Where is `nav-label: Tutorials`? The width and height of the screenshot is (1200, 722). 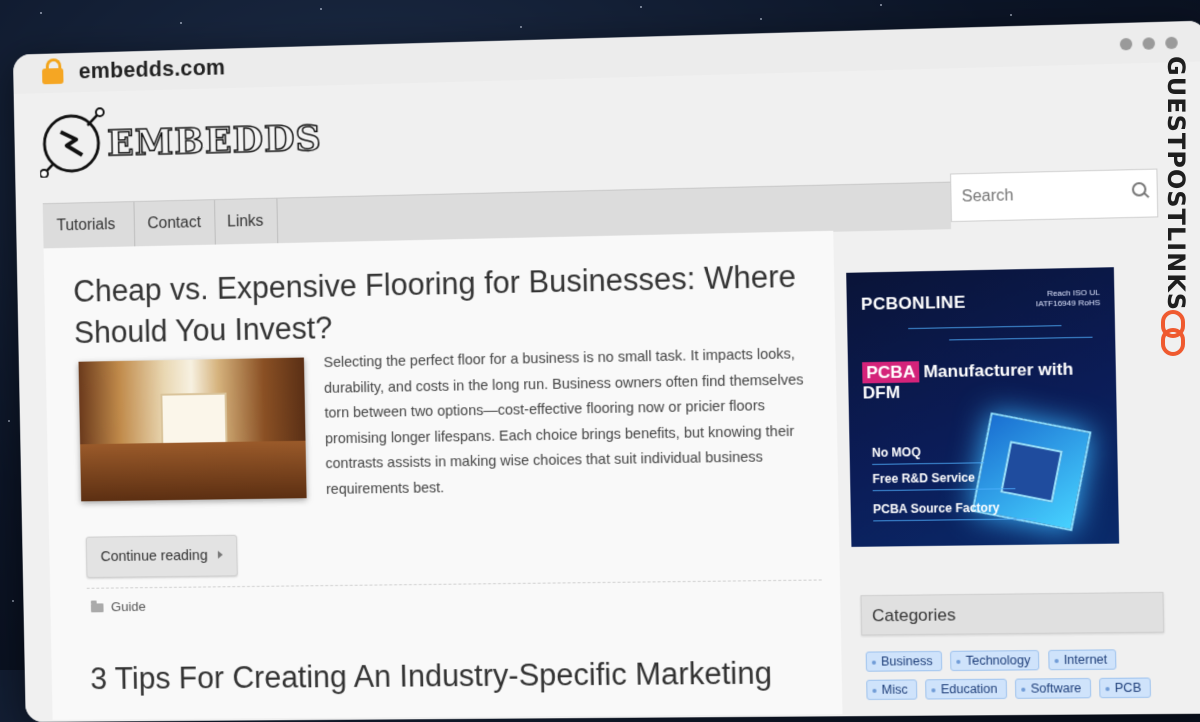 nav-label: Tutorials is located at coordinates (86, 225).